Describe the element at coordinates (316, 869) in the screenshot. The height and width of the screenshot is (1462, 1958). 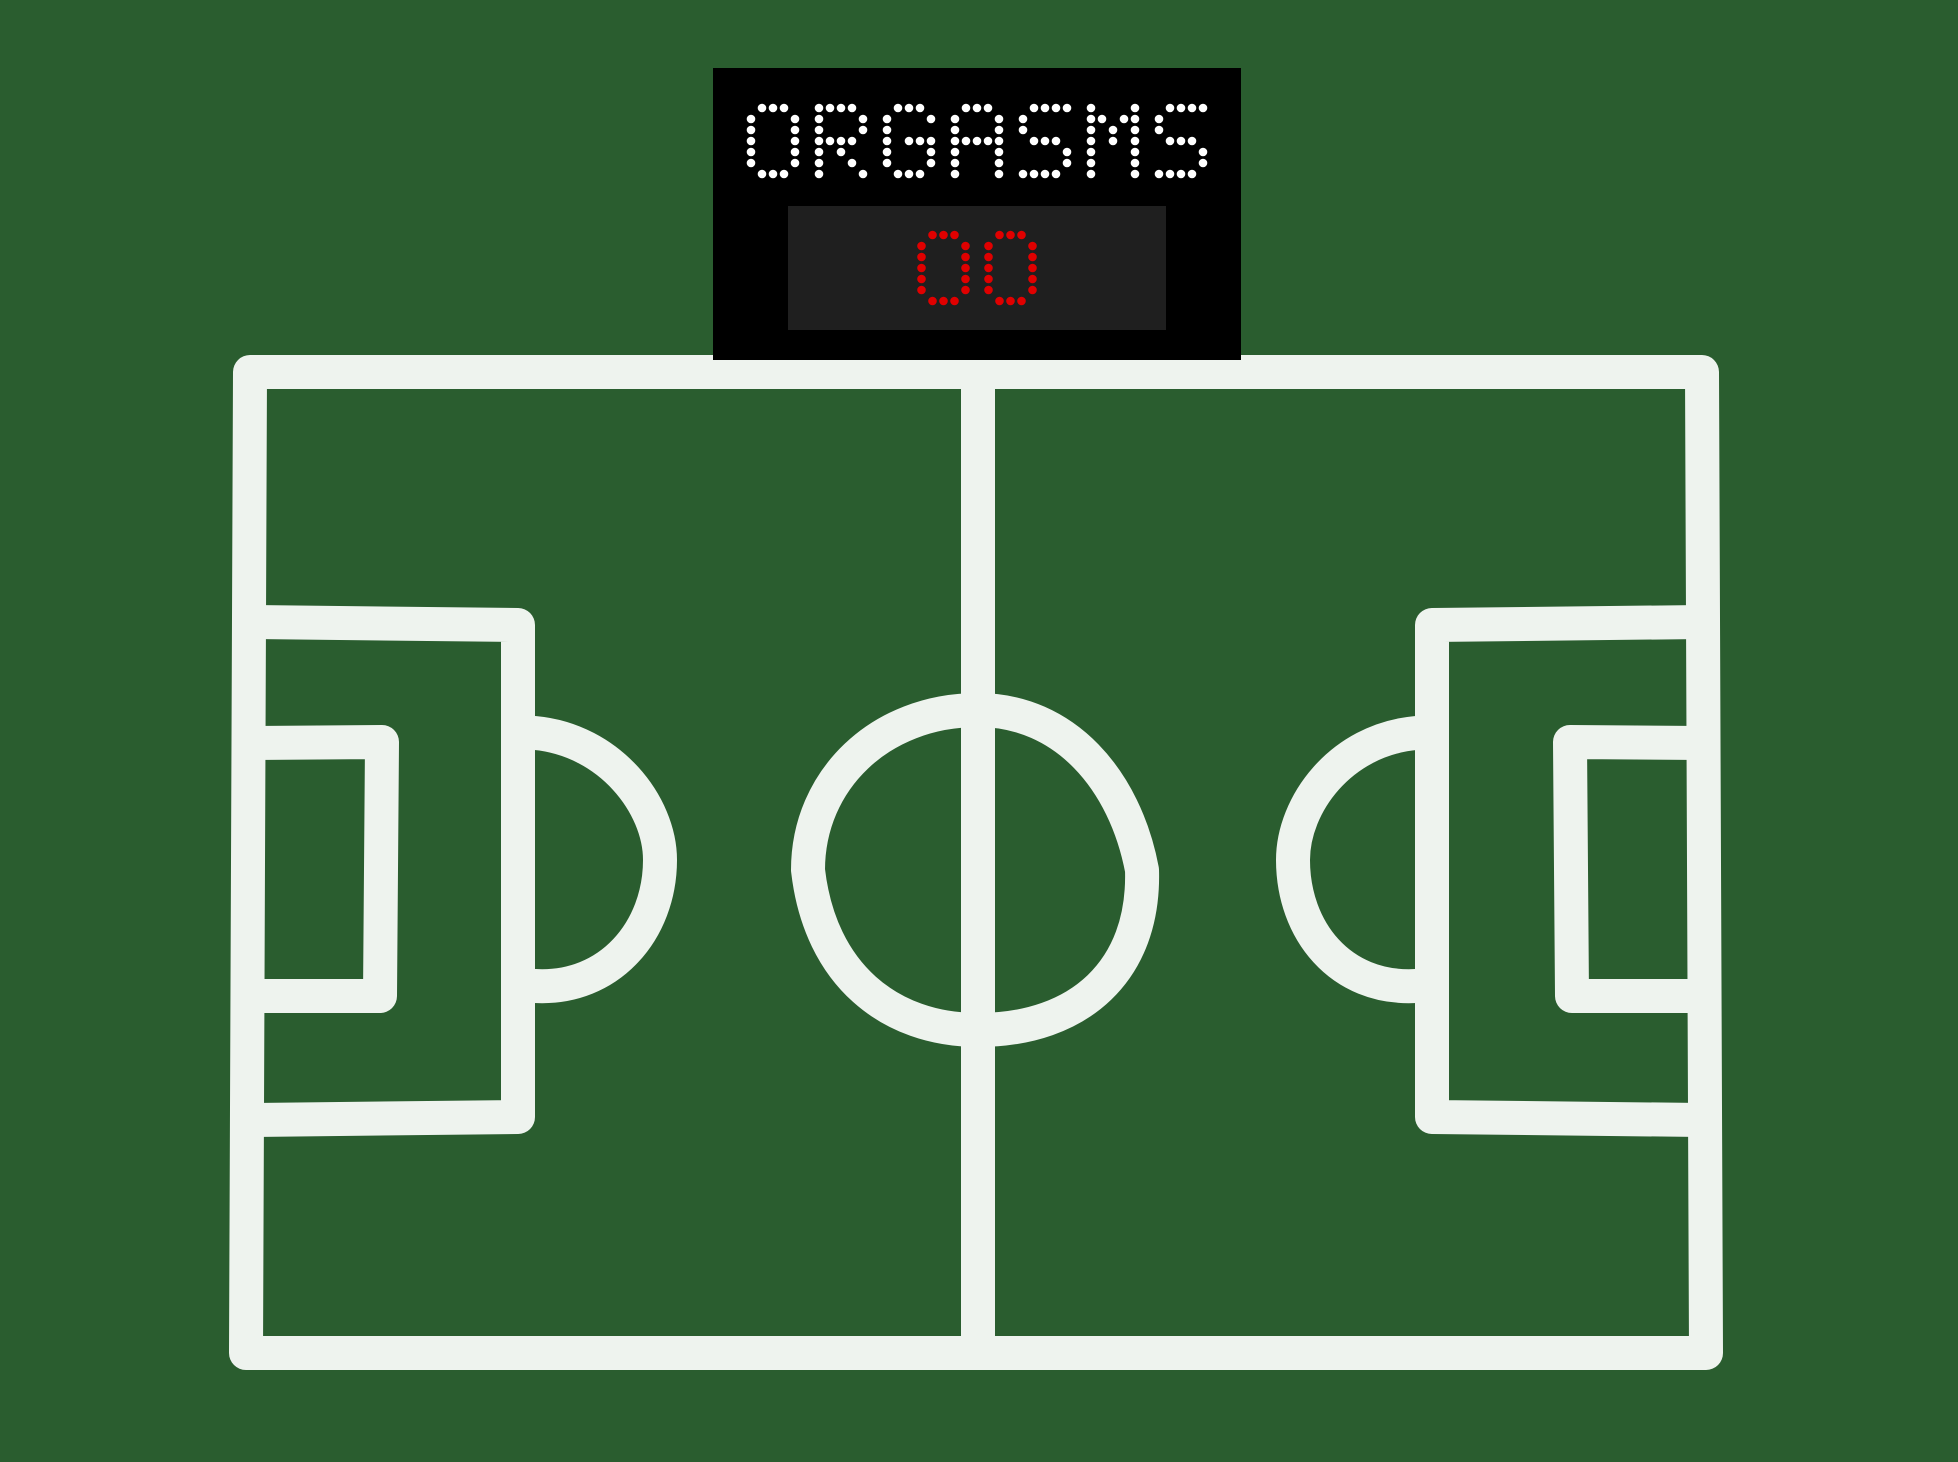
I see `left-goal-box` at that location.